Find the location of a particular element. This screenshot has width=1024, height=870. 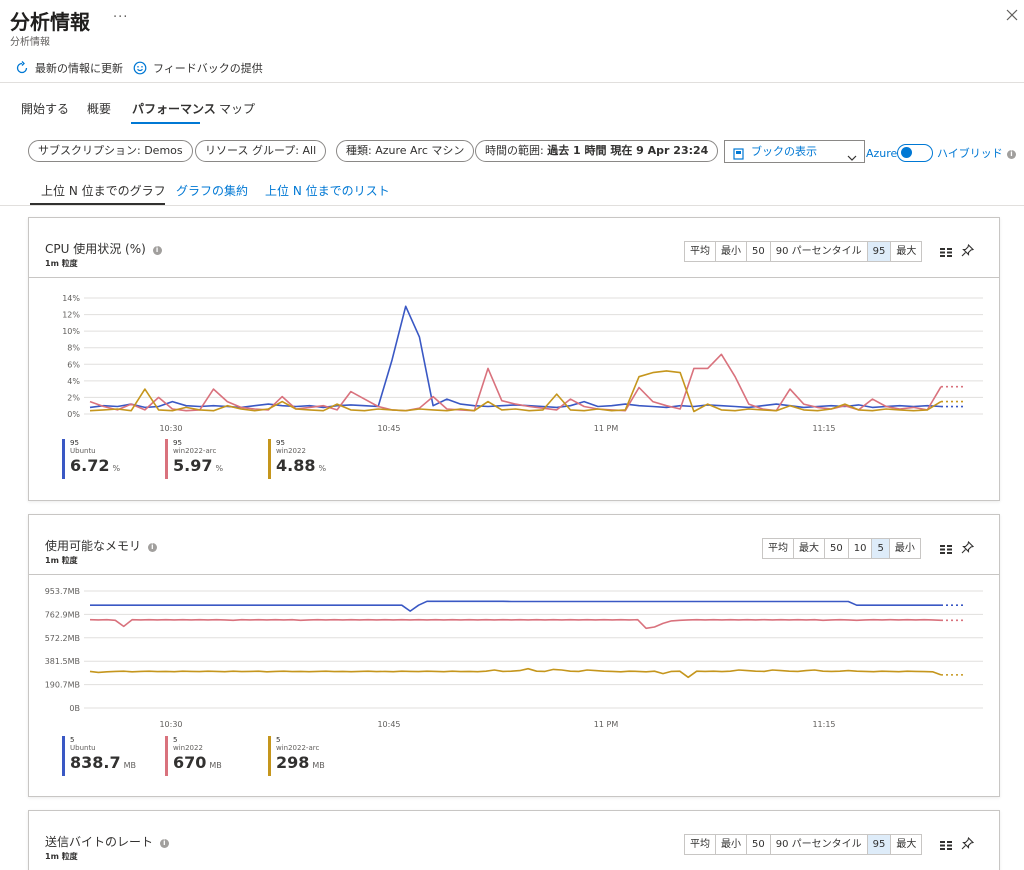

legend-item-win2022: 95 win2022 4.88% is located at coordinates (319, 459).